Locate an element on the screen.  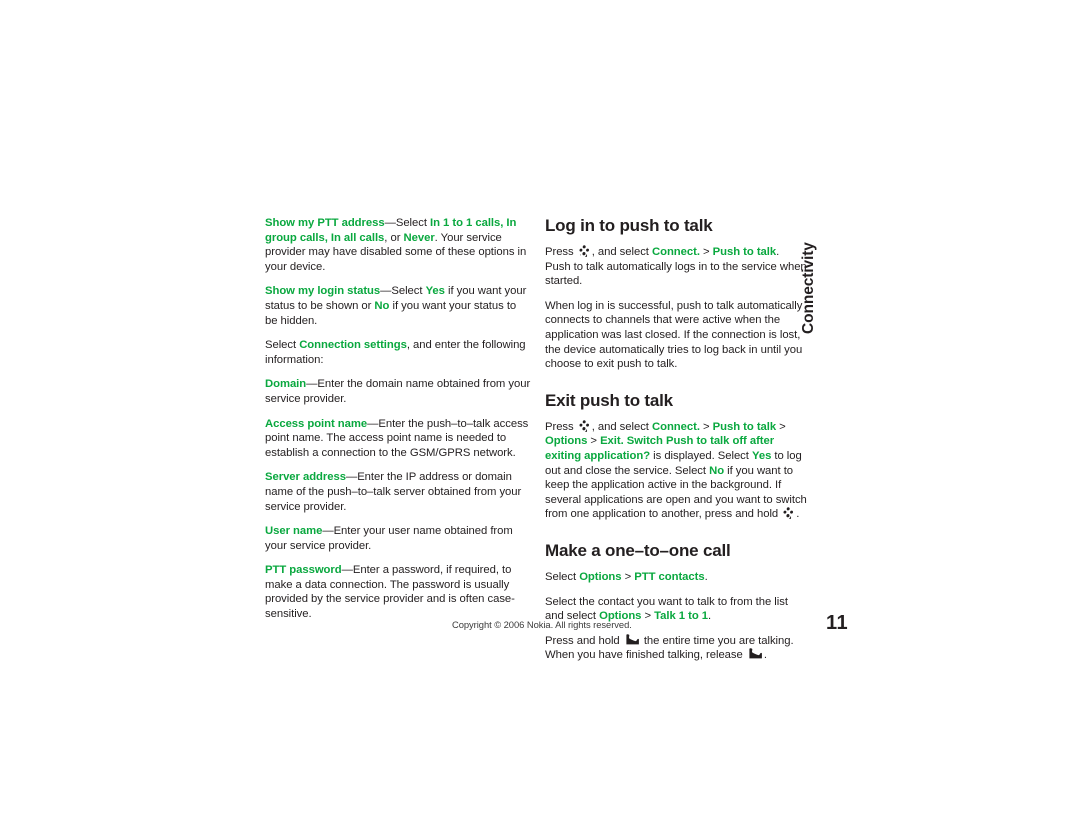
term-show-my-ptt-address: Show my PTT address is located at coordinates (325, 223).